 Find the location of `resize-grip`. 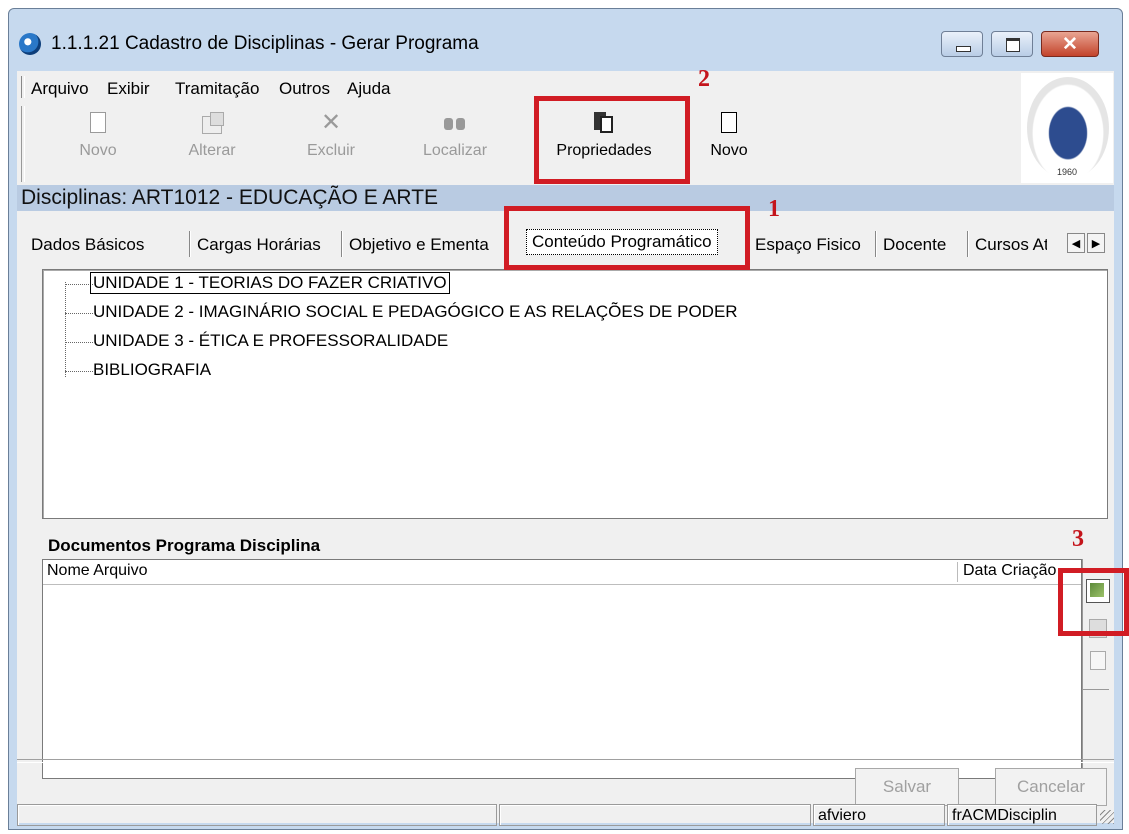

resize-grip is located at coordinates (1107, 817).